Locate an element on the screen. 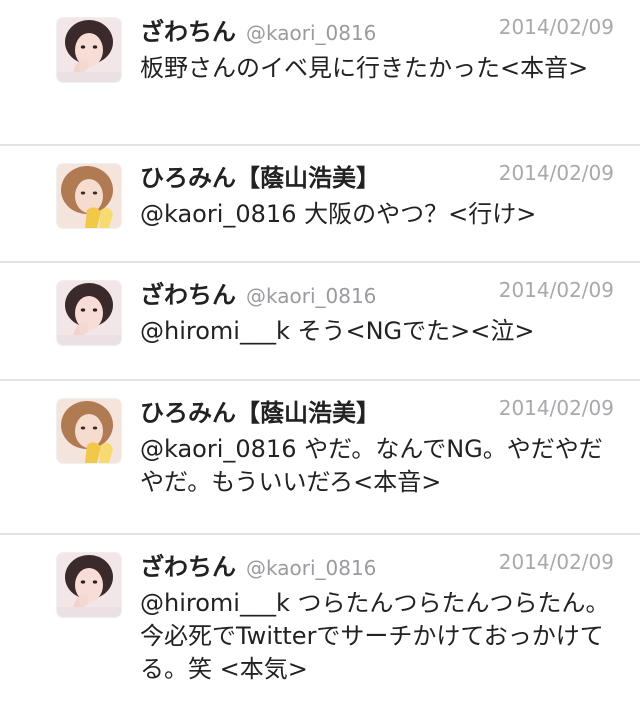 The image size is (640, 723). tweet-text: @hiromi___k そう<NGでた><泣> is located at coordinates (337, 331).